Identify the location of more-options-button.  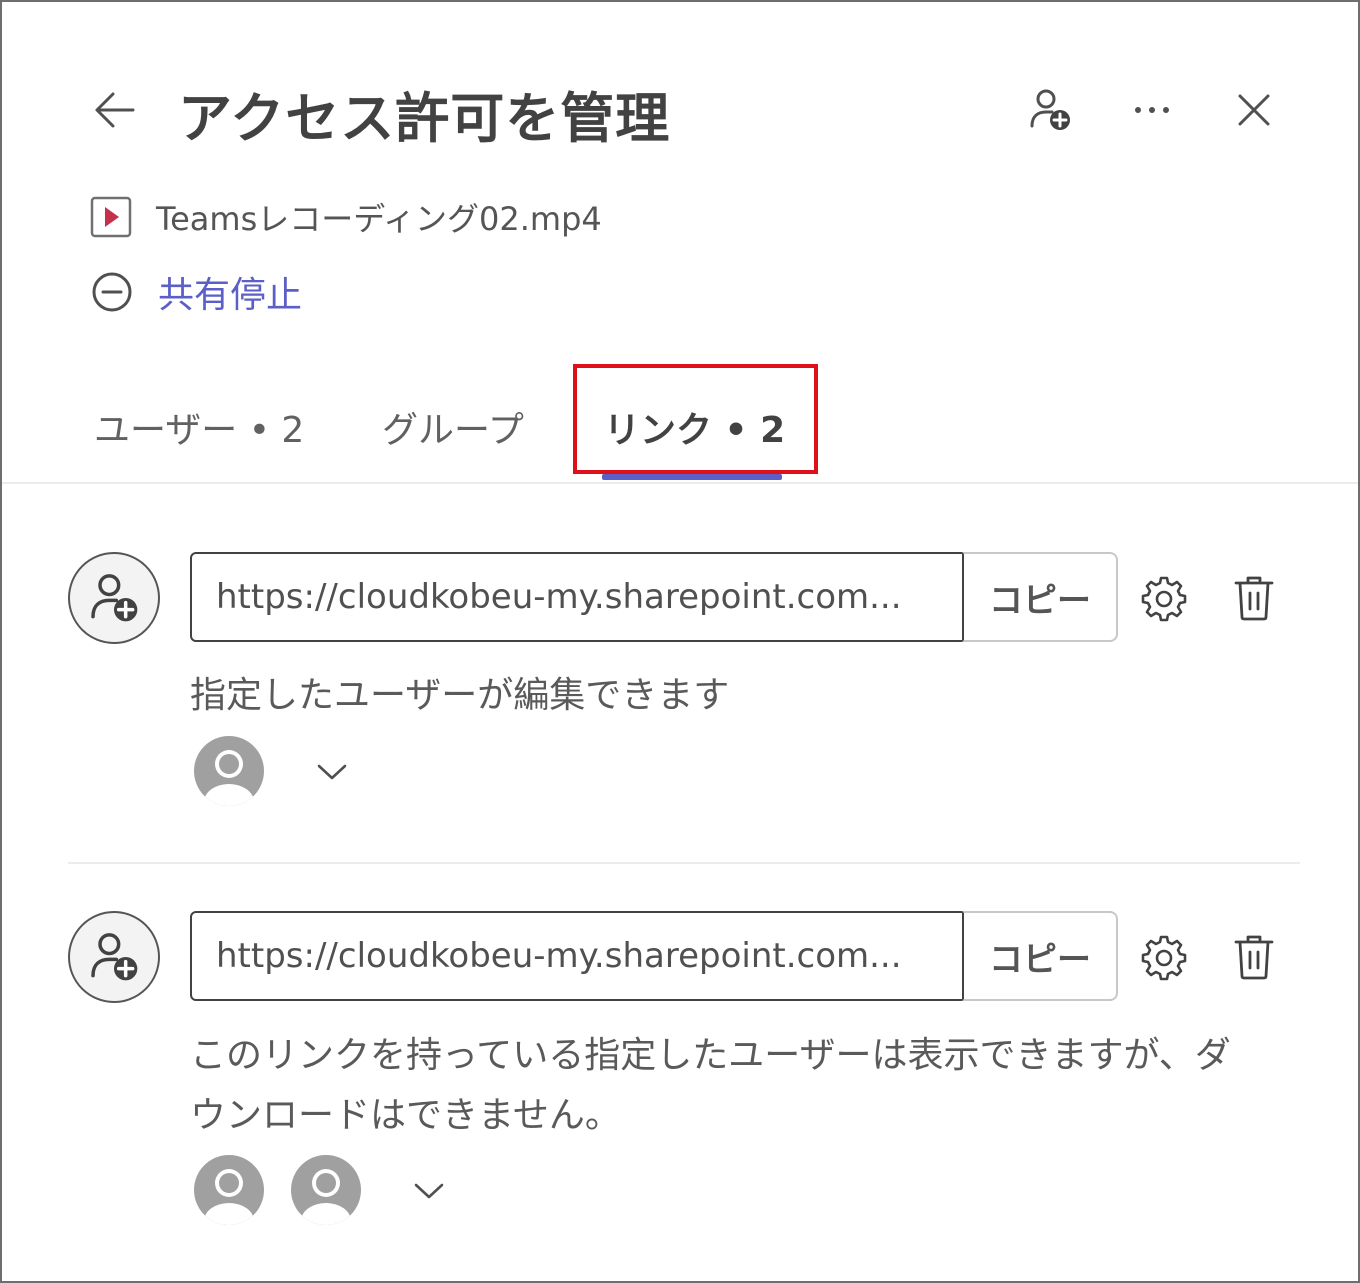
(1152, 110).